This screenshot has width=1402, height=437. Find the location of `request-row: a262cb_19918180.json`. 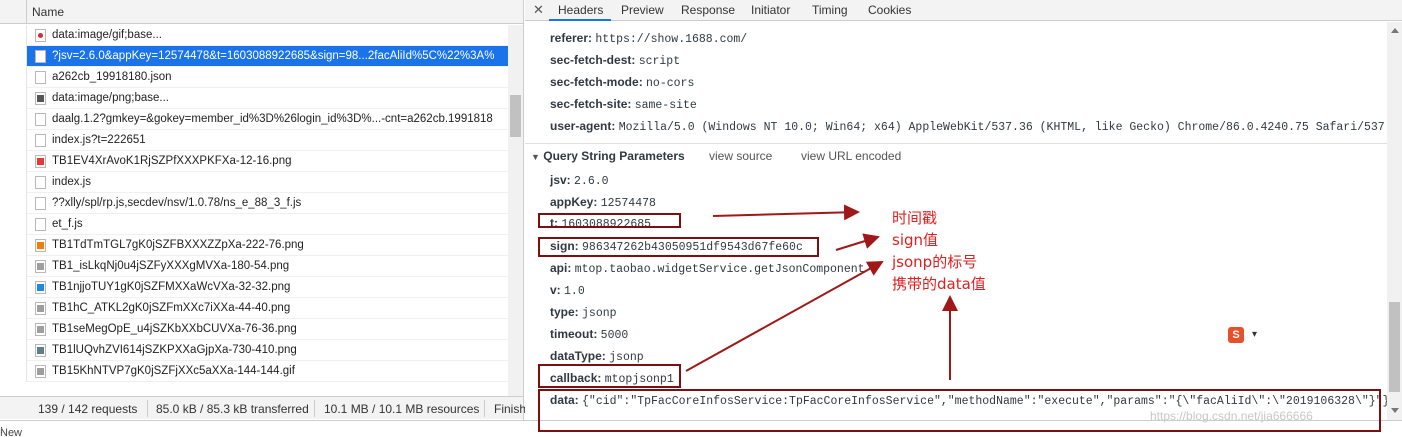

request-row: a262cb_19918180.json is located at coordinates (254, 77).